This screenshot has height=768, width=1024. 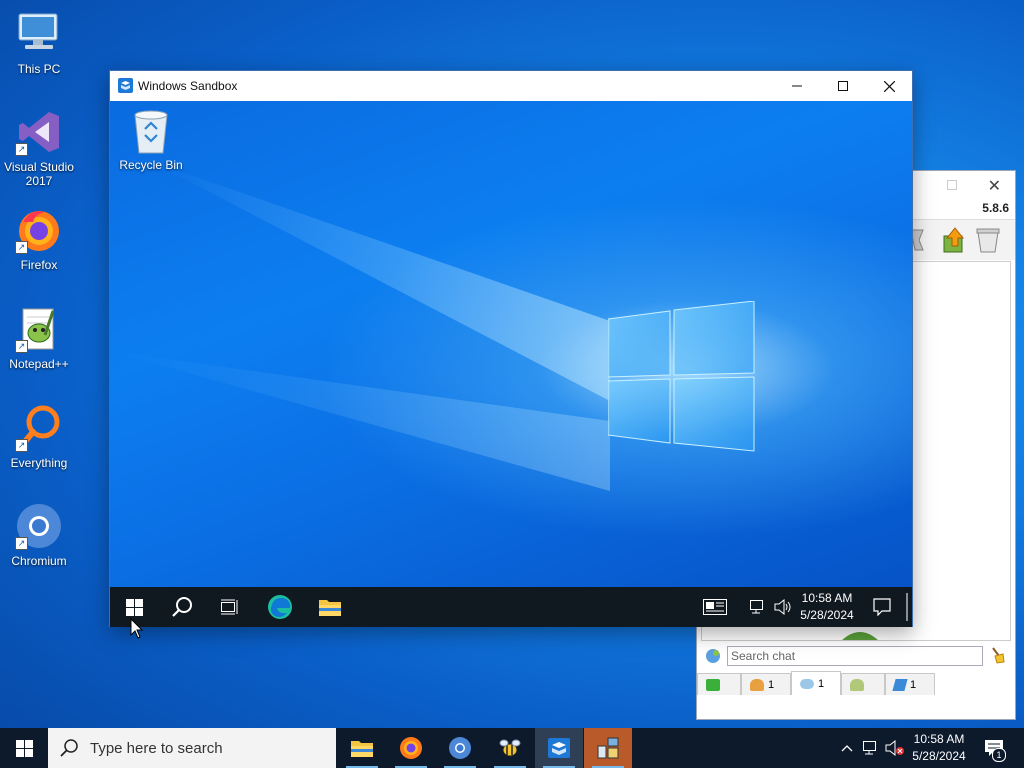 What do you see at coordinates (939, 756) in the screenshot?
I see `taskbar-date: 5/28/2024` at bounding box center [939, 756].